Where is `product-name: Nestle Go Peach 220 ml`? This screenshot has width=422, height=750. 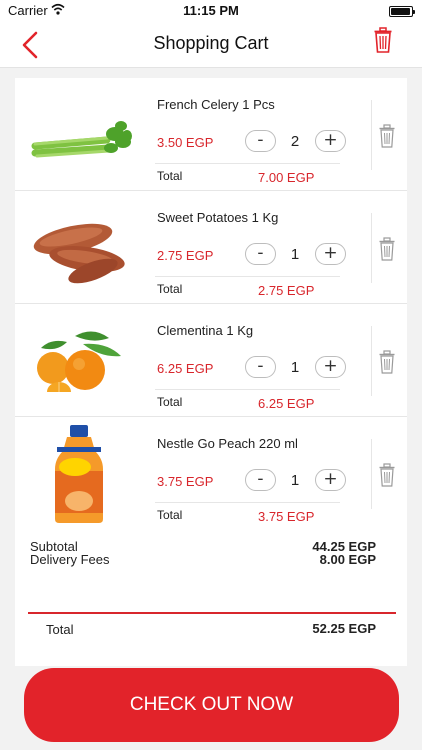
product-name: Nestle Go Peach 220 ml is located at coordinates (227, 443).